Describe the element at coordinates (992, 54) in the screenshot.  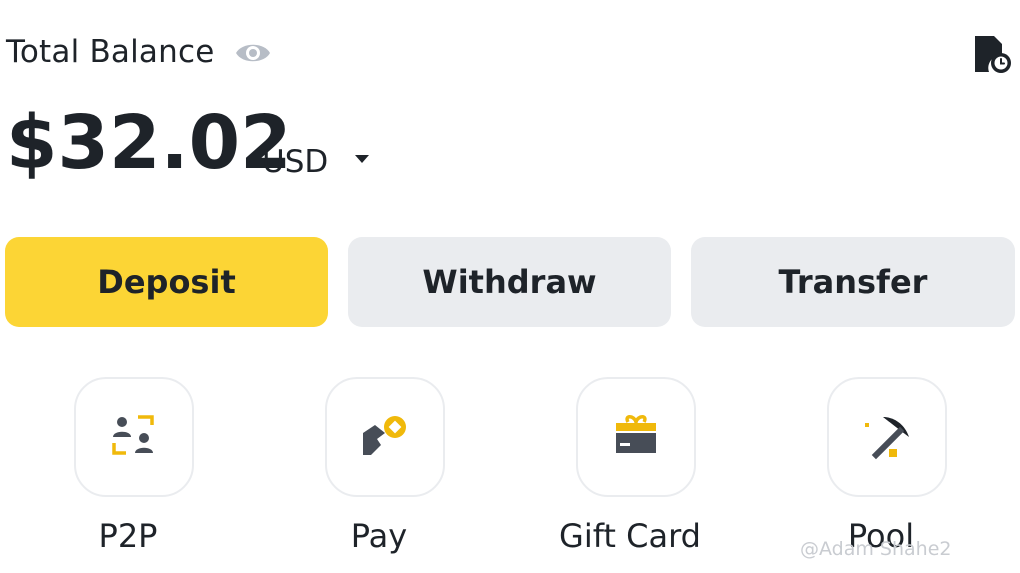
I see `history-icon` at that location.